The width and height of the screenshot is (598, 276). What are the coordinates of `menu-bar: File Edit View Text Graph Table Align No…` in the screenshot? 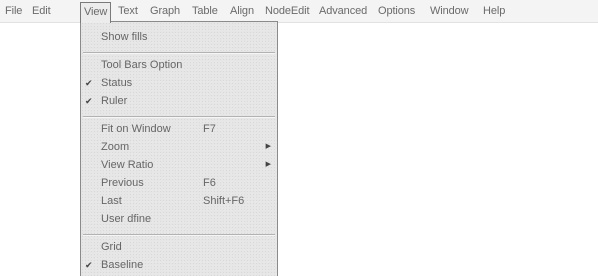 It's located at (299, 11).